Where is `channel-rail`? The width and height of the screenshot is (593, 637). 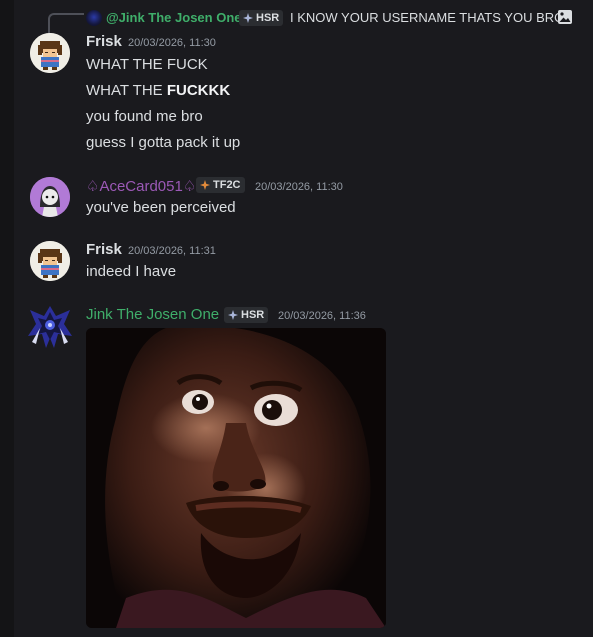
channel-rail is located at coordinates (7, 318).